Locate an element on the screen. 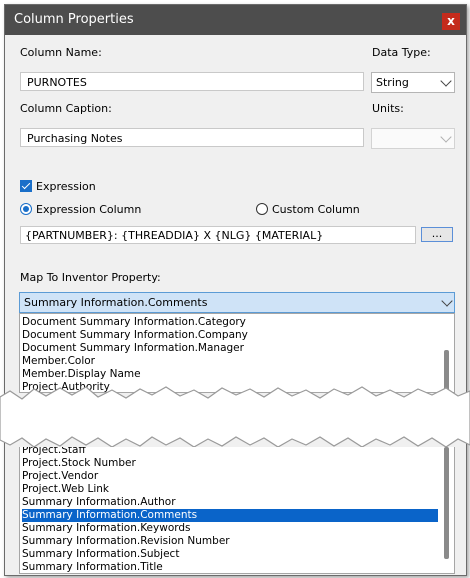  data-type-value: String is located at coordinates (392, 82).